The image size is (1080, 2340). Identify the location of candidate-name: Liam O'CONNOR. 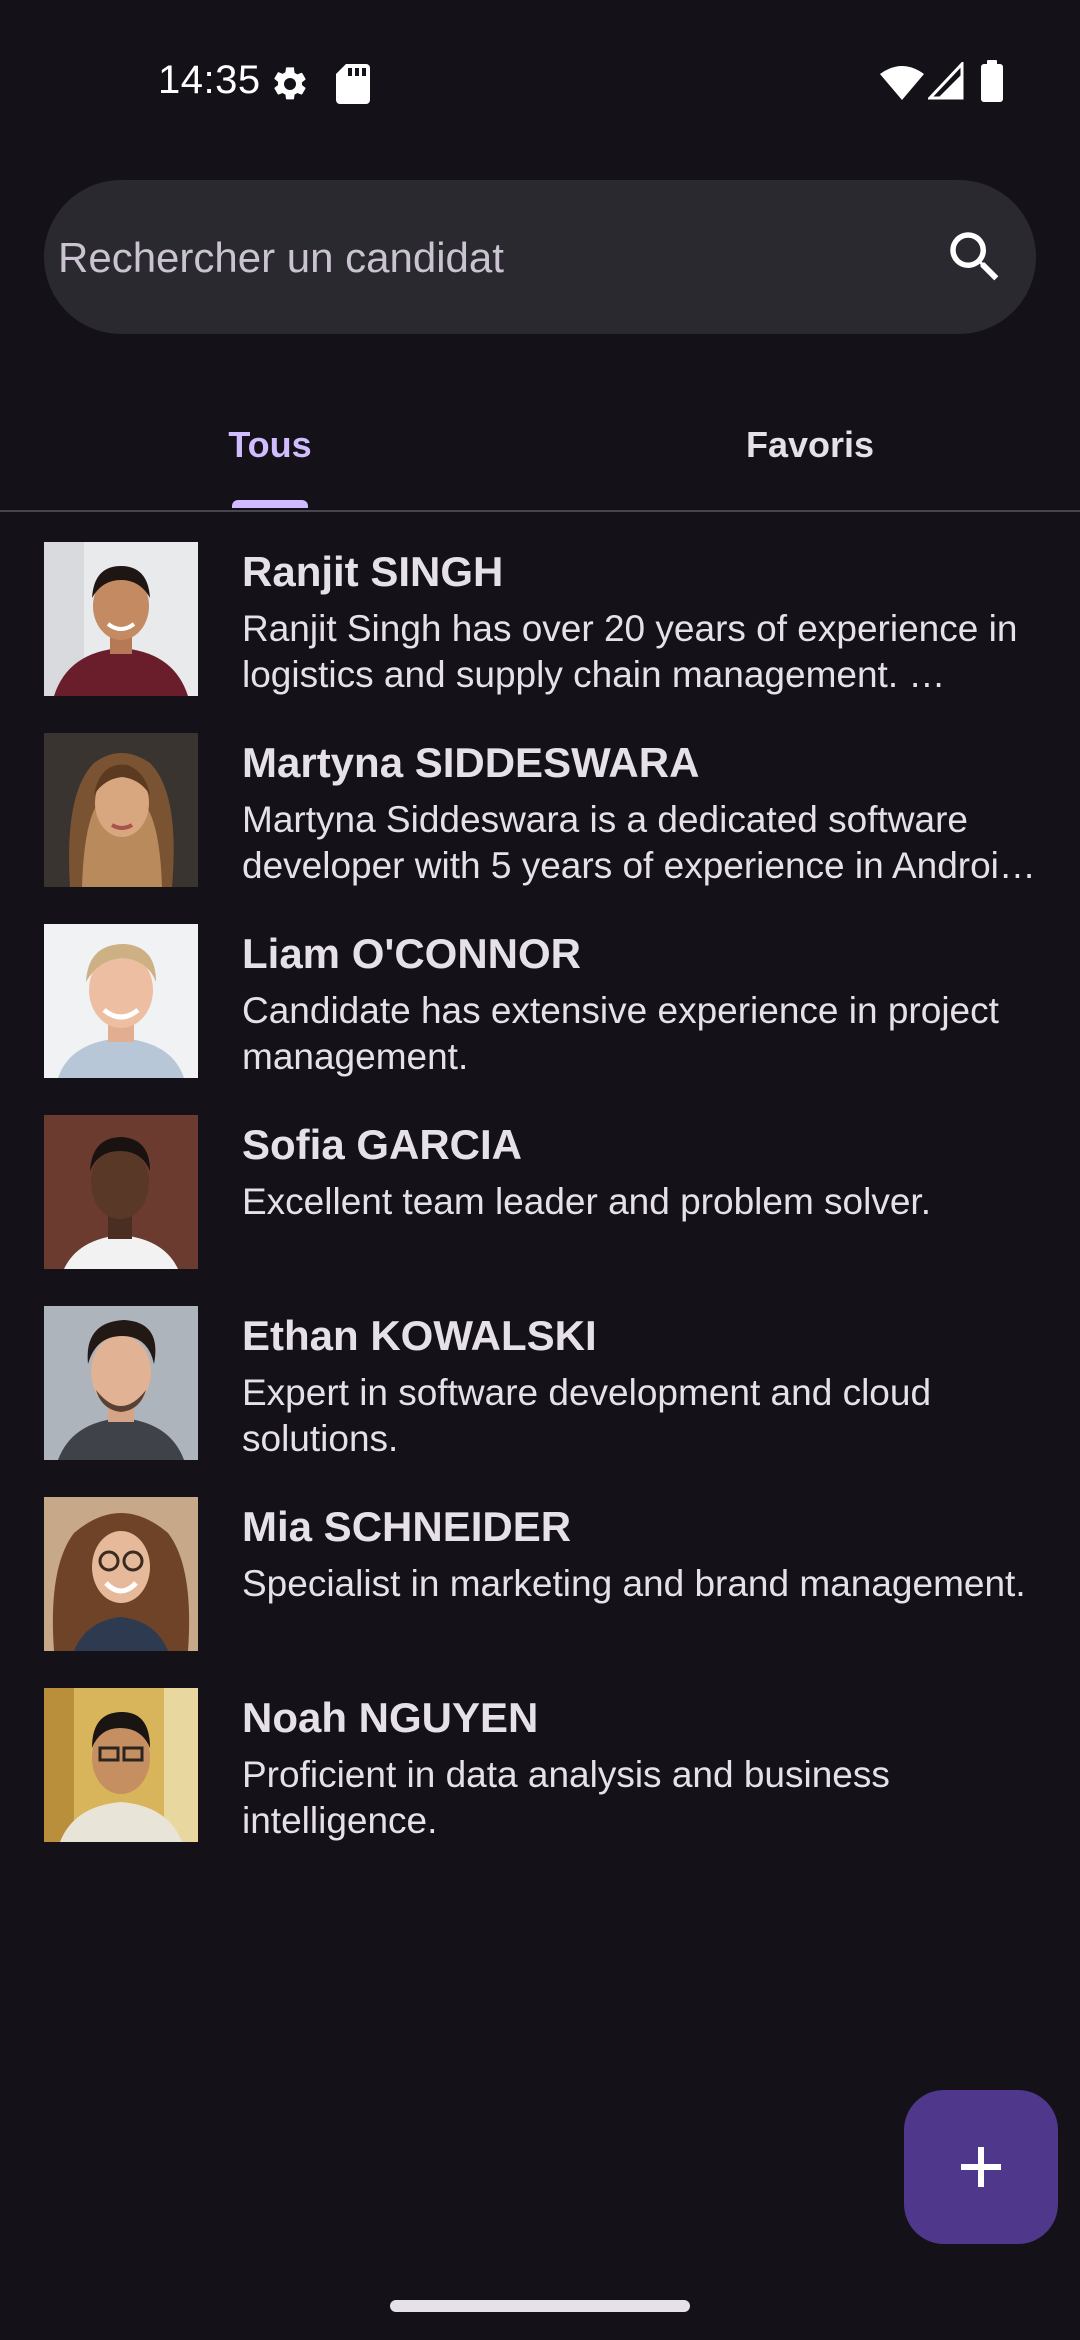
(412, 953).